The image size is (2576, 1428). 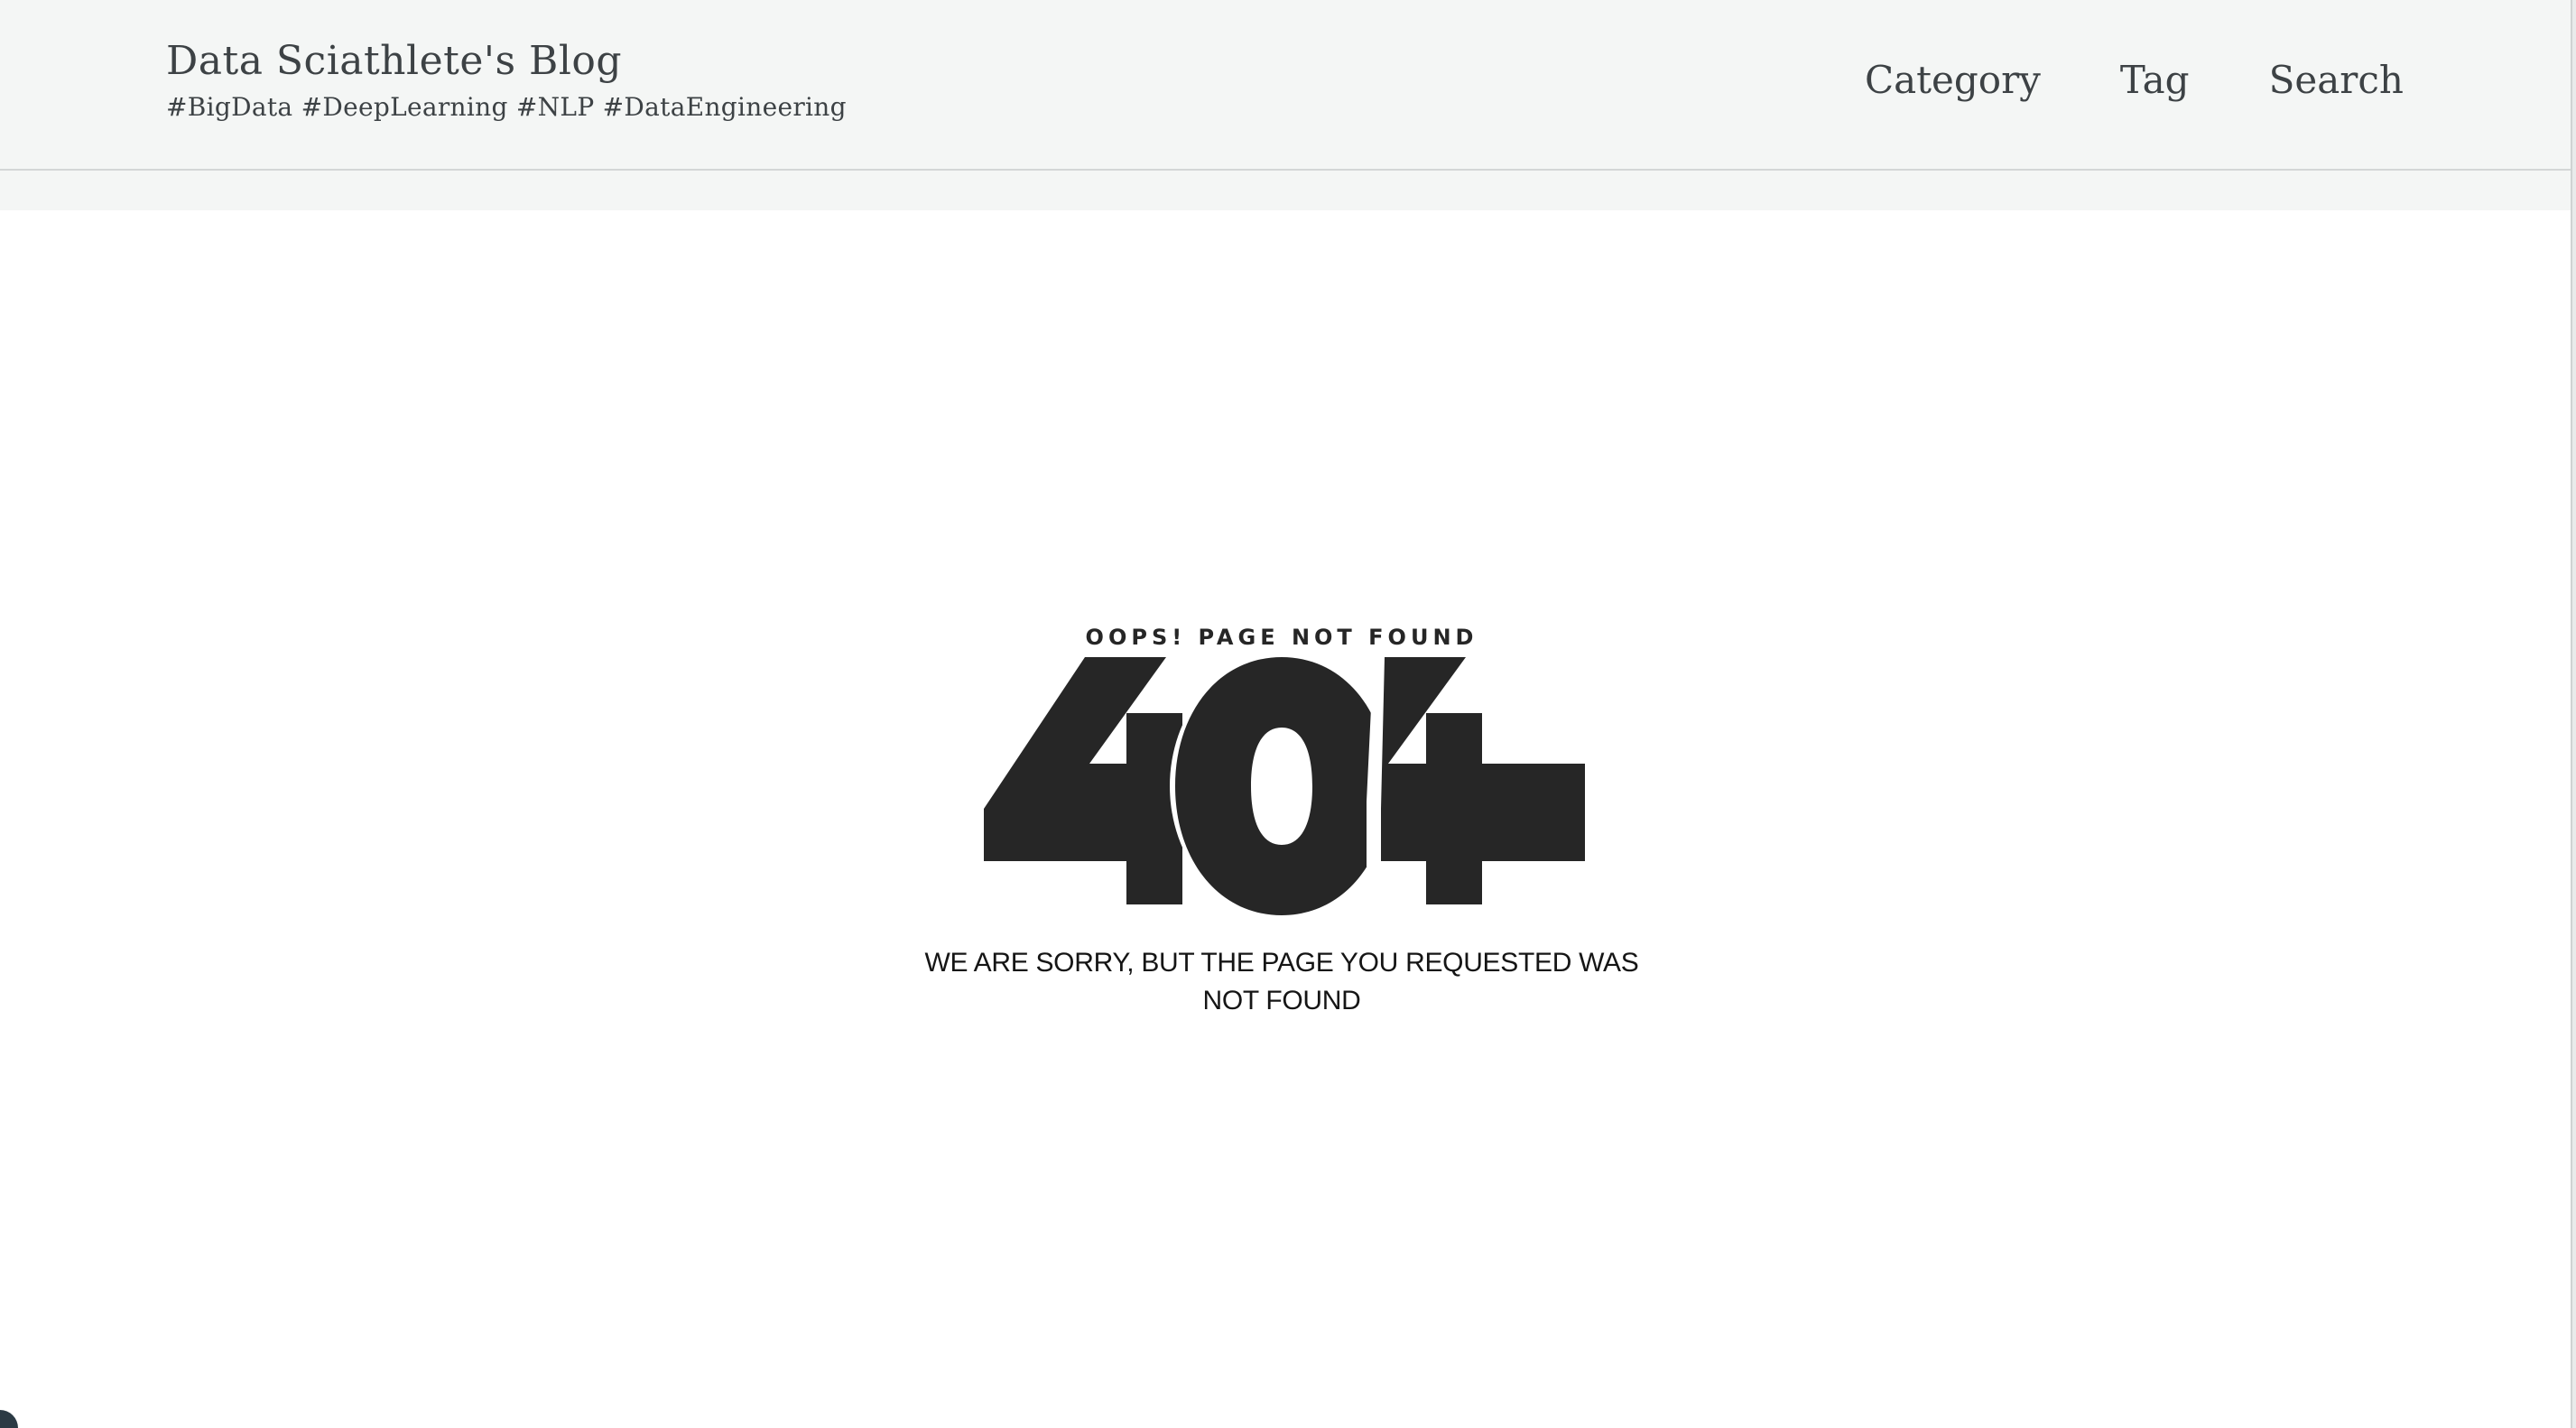 I want to click on not-found-eyebrow: OOPS! PAGE NOT FOUND, so click(x=1281, y=637).